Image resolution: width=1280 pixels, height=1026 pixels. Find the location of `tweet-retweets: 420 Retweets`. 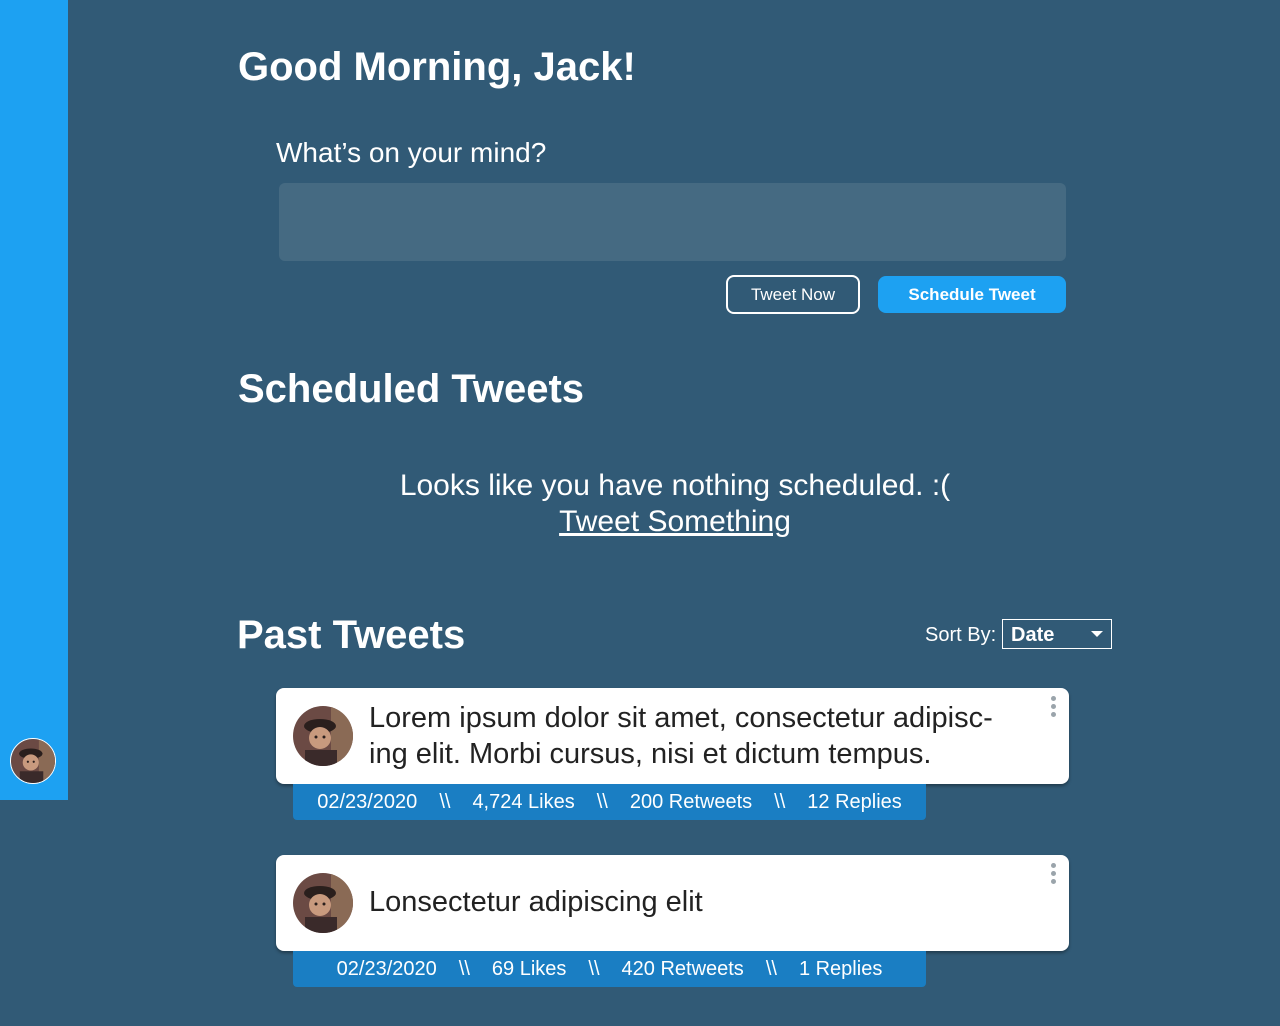

tweet-retweets: 420 Retweets is located at coordinates (682, 968).